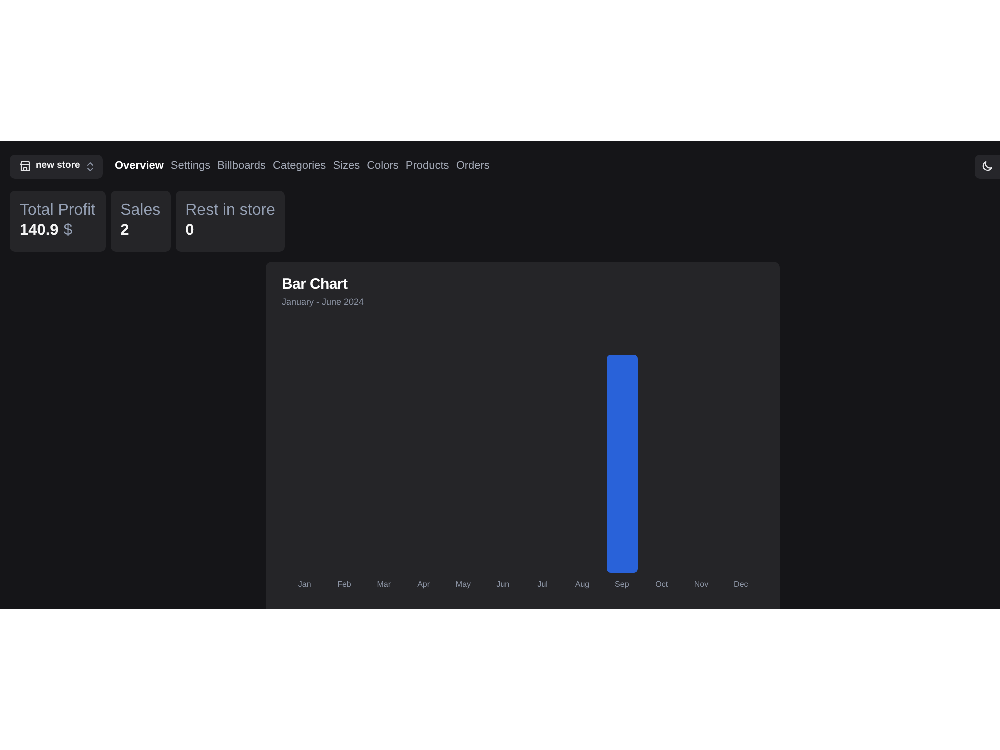  What do you see at coordinates (384, 585) in the screenshot?
I see `axis-label: Mar` at bounding box center [384, 585].